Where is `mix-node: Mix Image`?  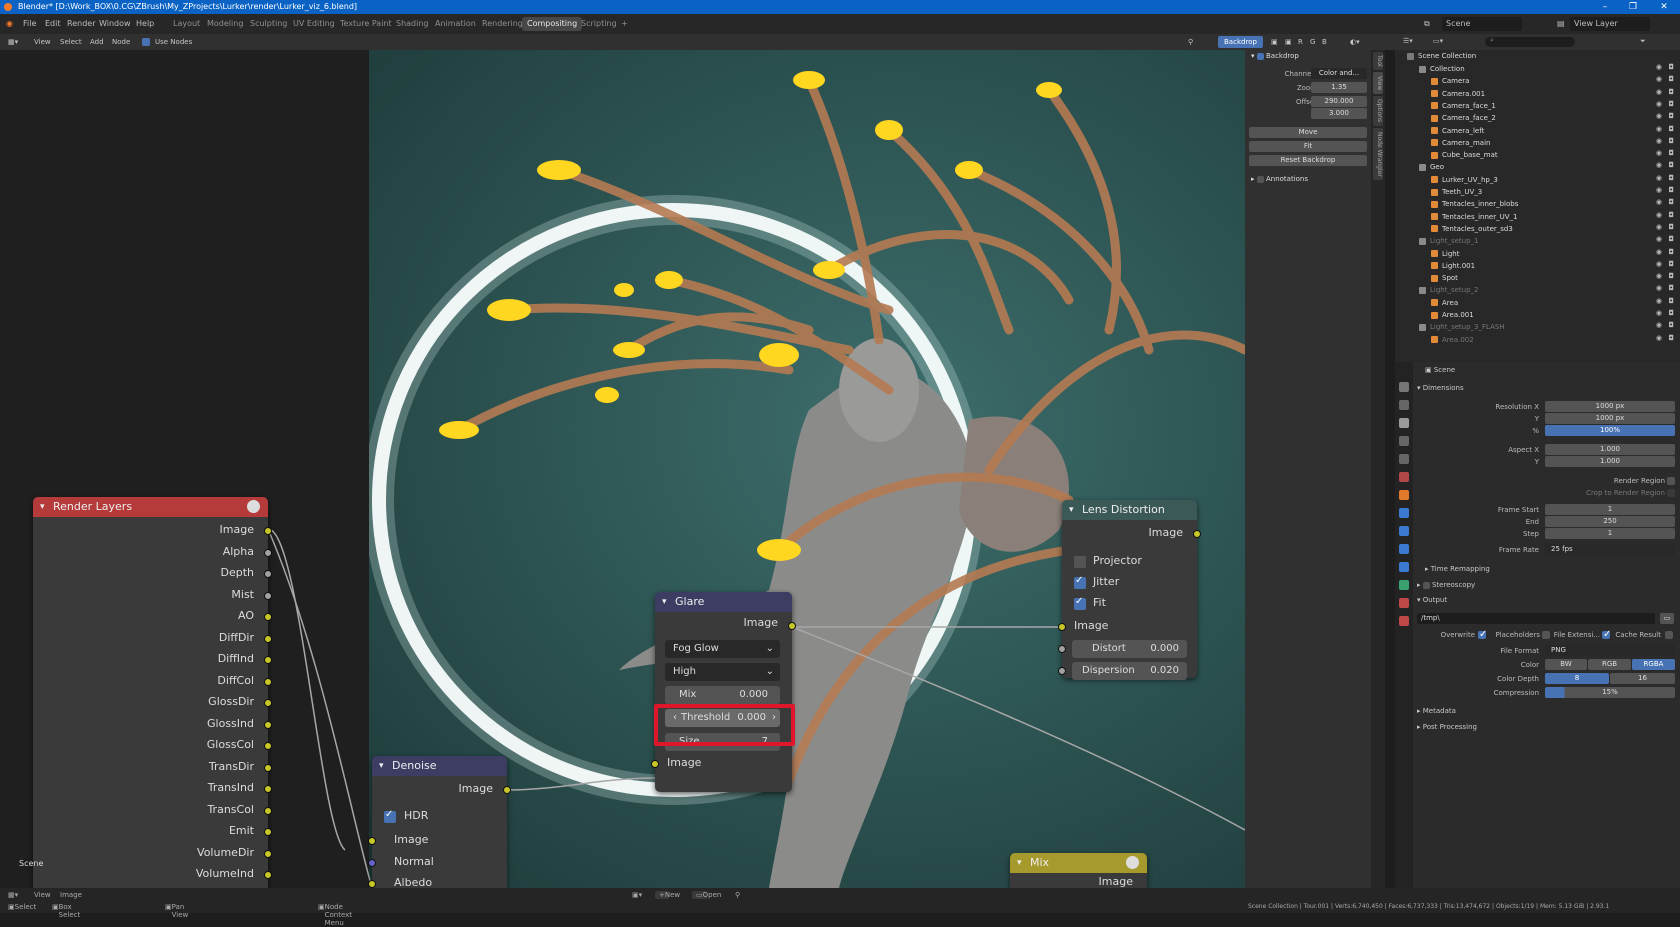
mix-node: Mix Image is located at coordinates (1078, 870).